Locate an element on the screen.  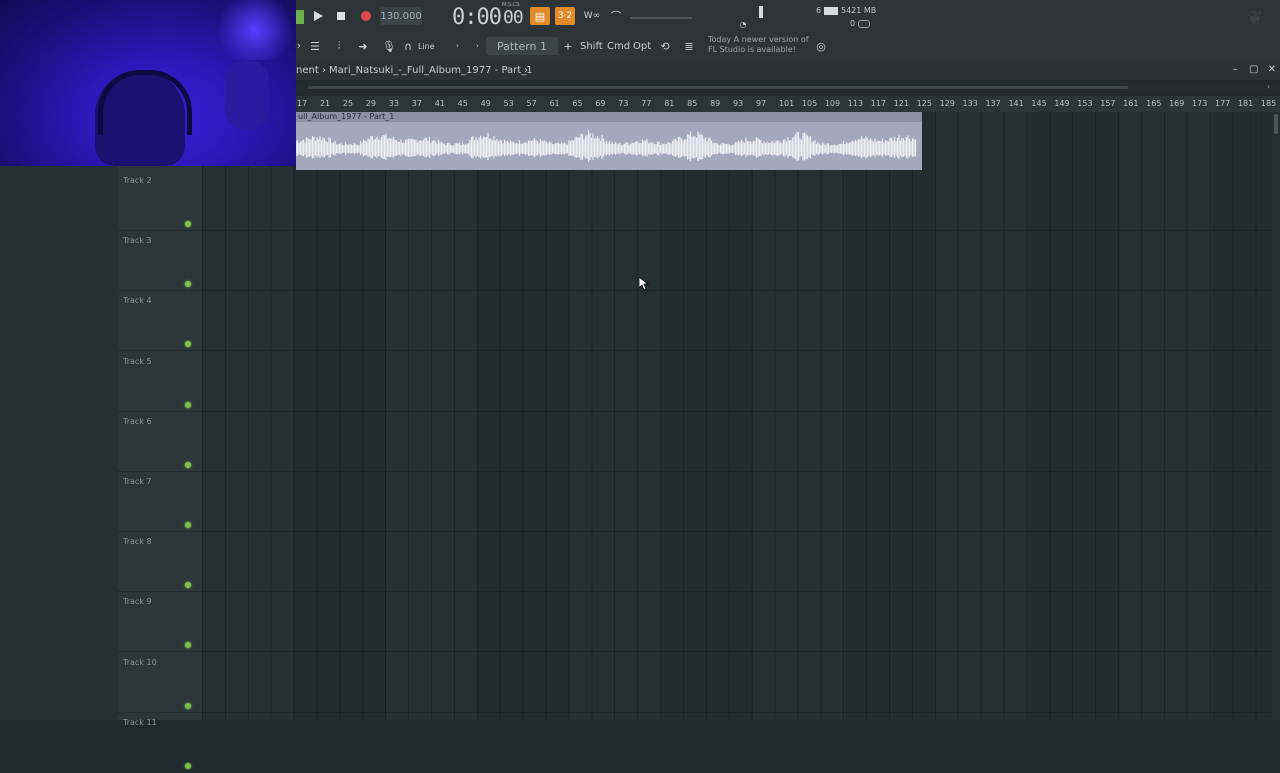
tempo-display: 130.000 is located at coordinates (401, 16).